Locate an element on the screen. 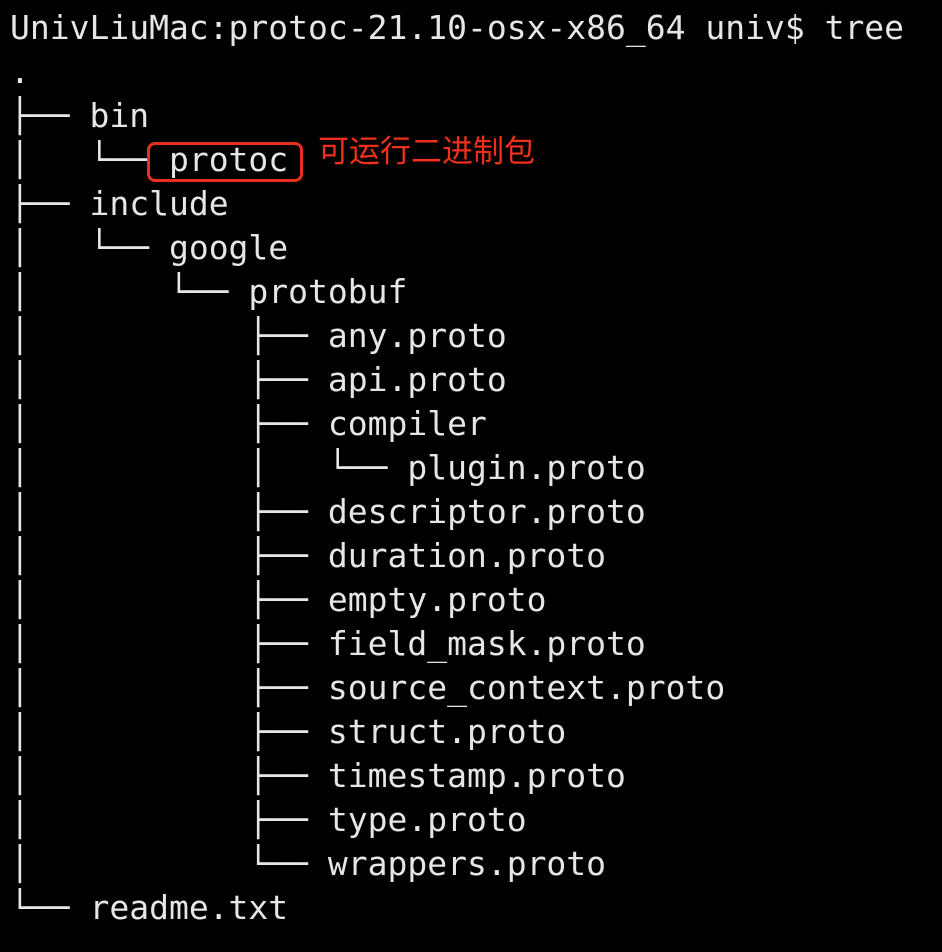  tree-row: │ ├── any.proto is located at coordinates (258, 336).